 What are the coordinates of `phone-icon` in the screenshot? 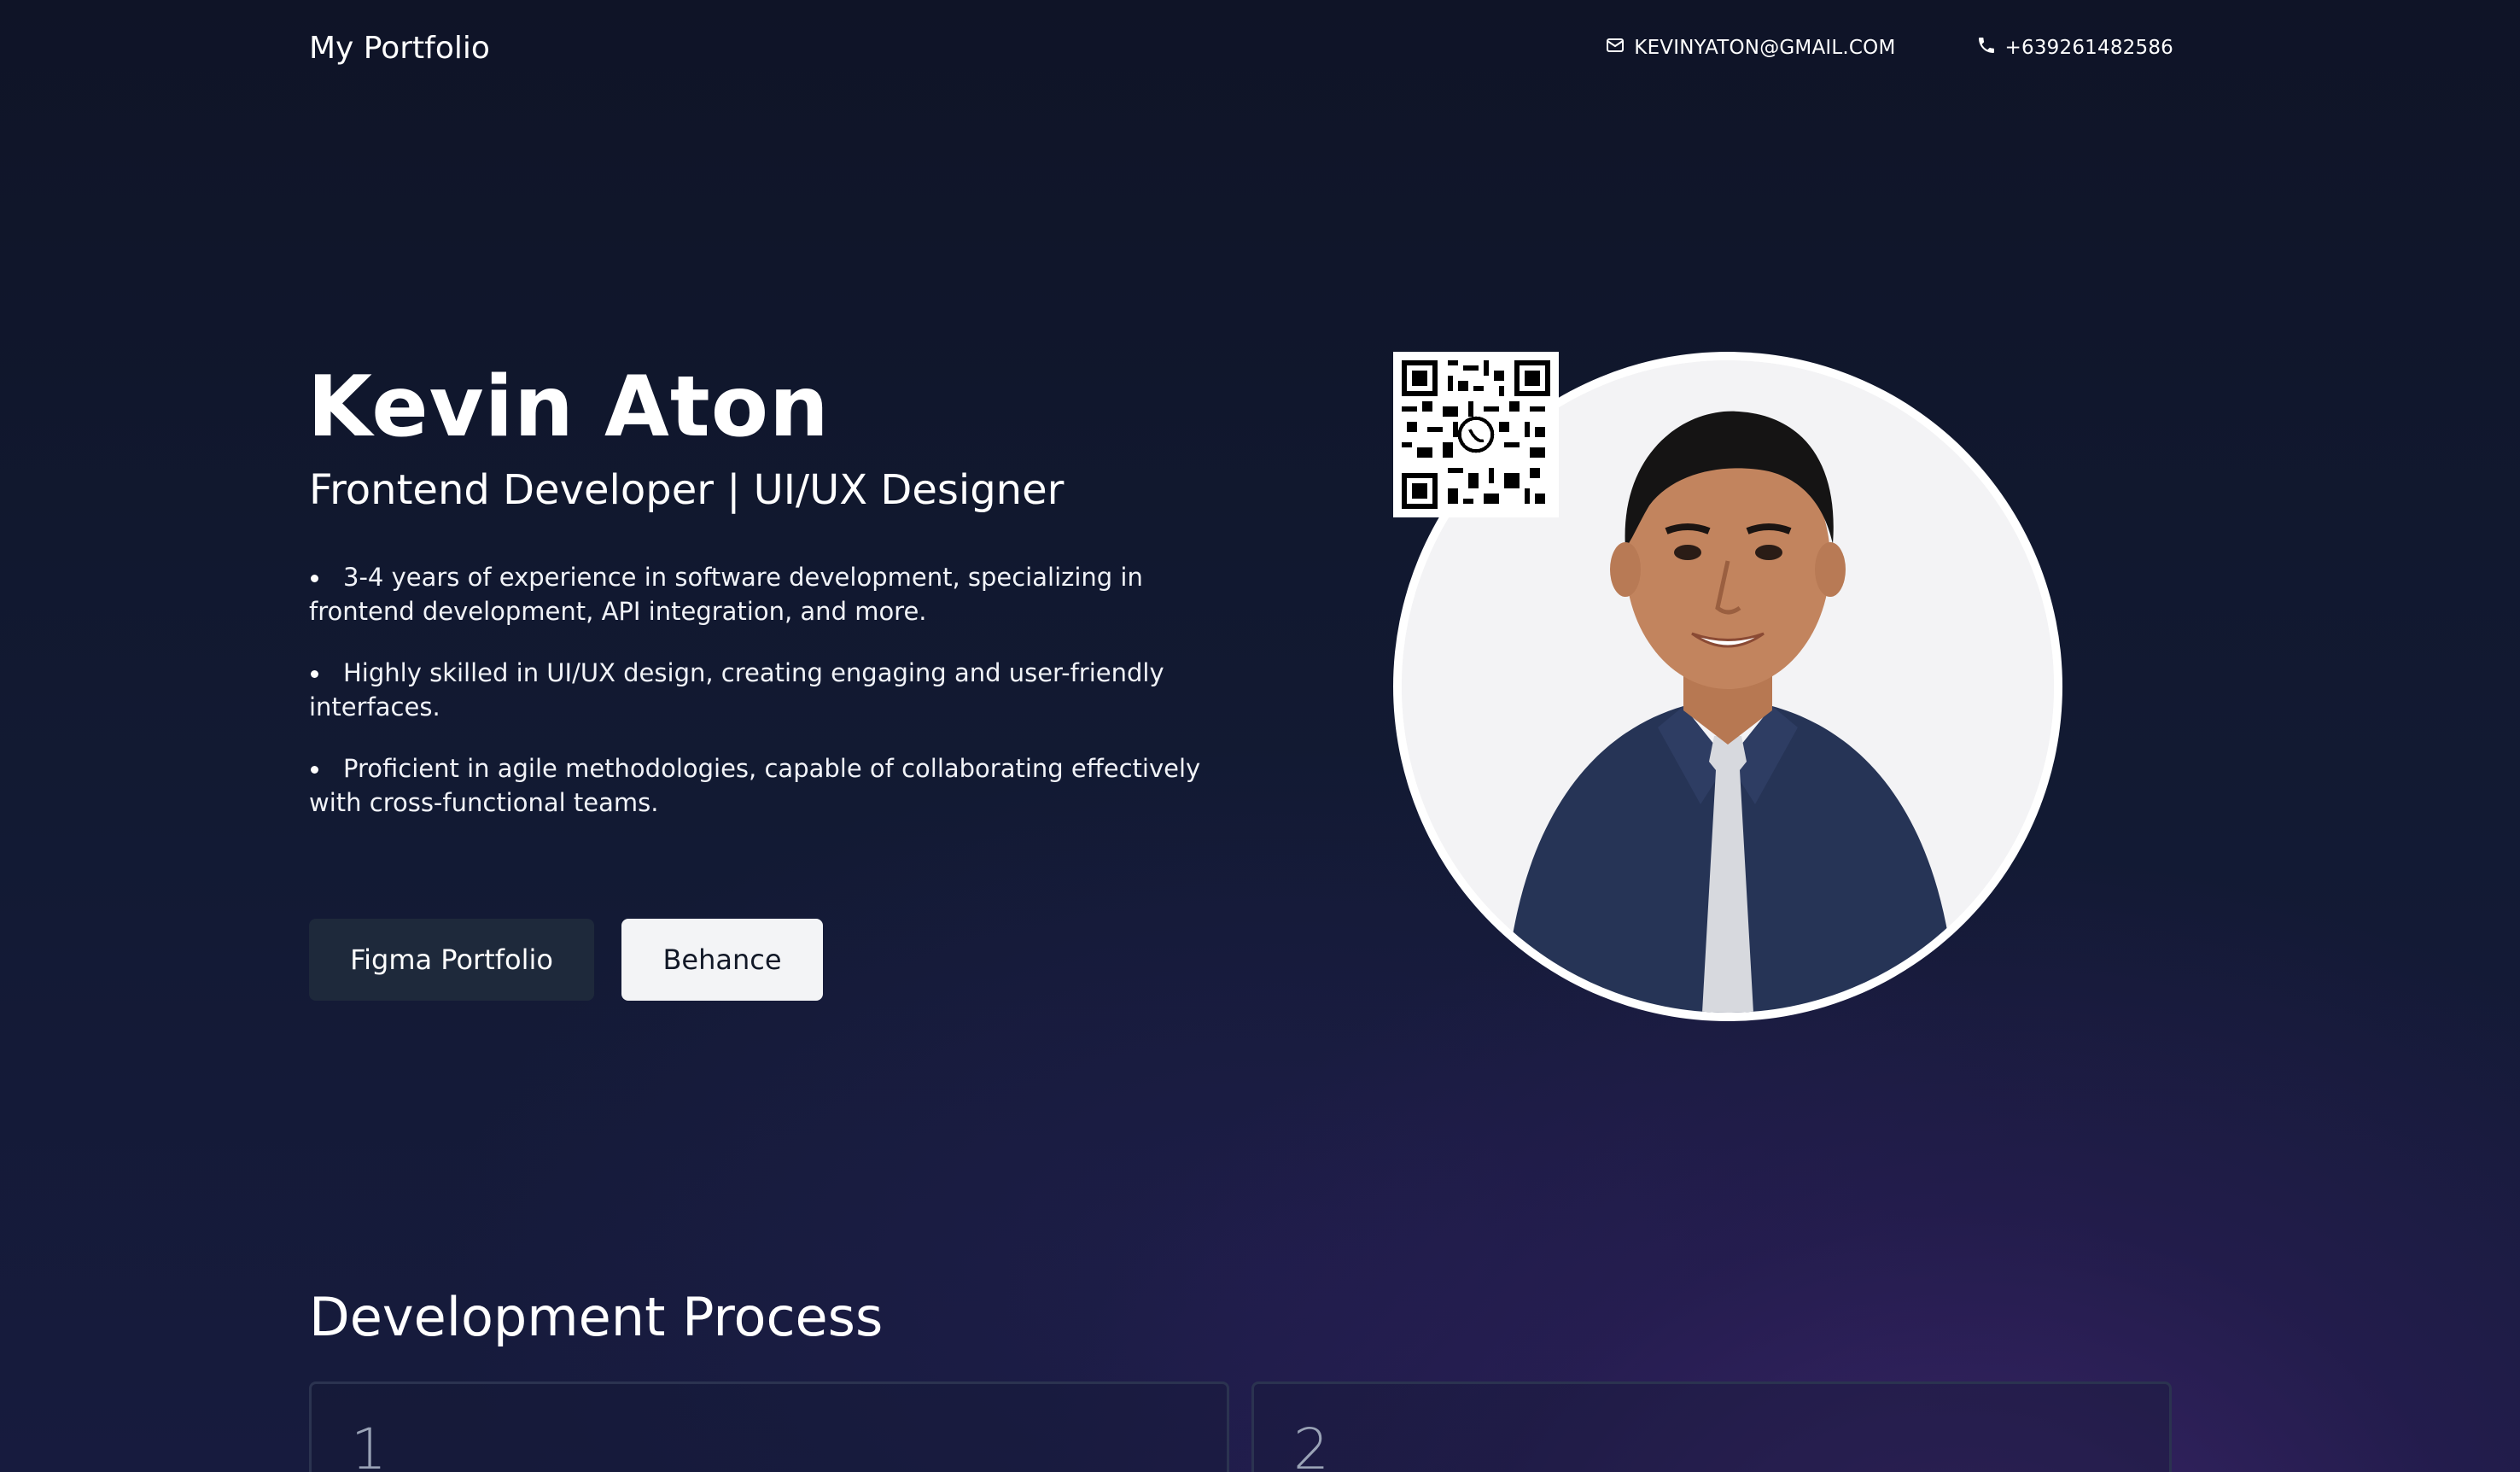 It's located at (1987, 48).